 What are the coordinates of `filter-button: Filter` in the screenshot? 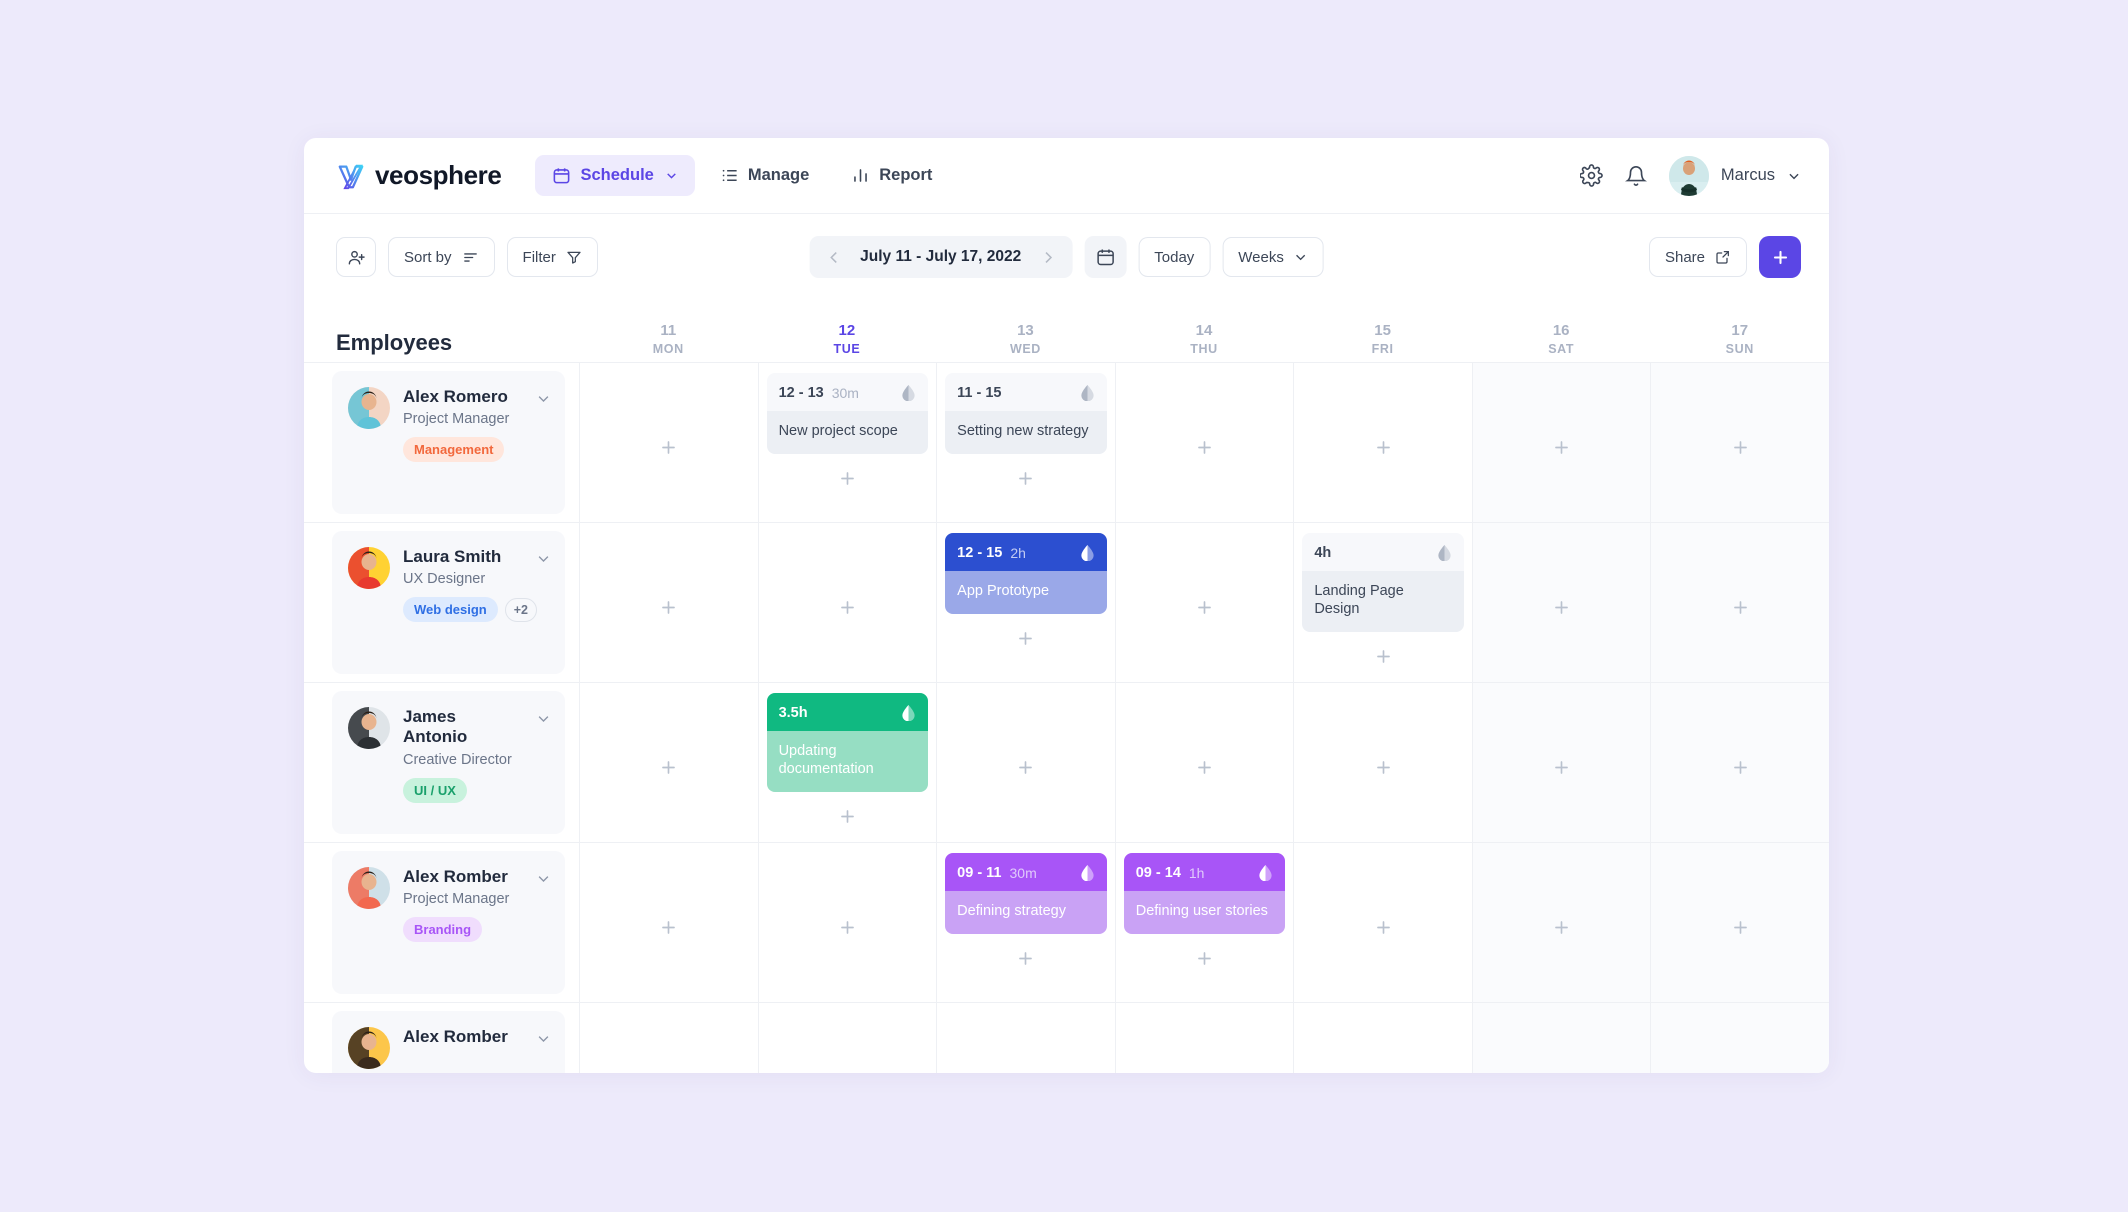 It's located at (552, 257).